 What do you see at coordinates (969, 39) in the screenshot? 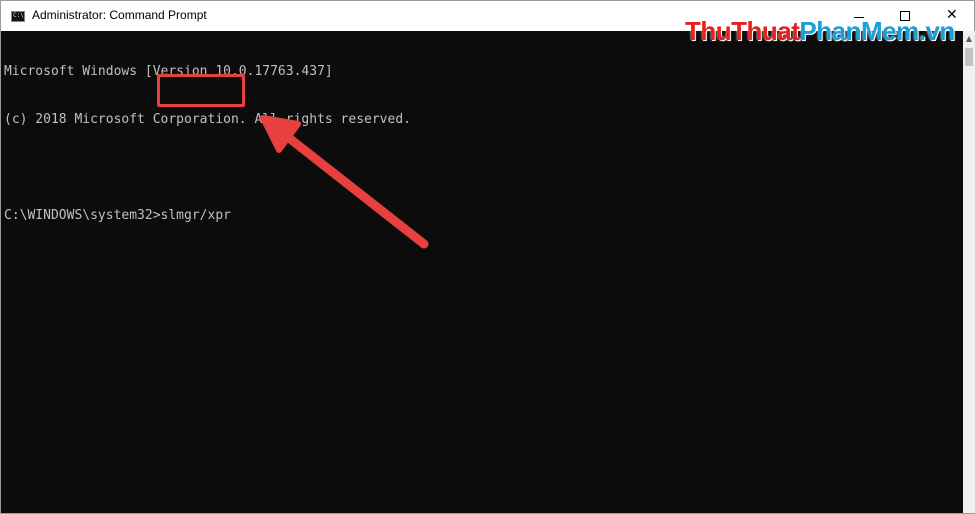
I see `scroll-up-icon: ▲` at bounding box center [969, 39].